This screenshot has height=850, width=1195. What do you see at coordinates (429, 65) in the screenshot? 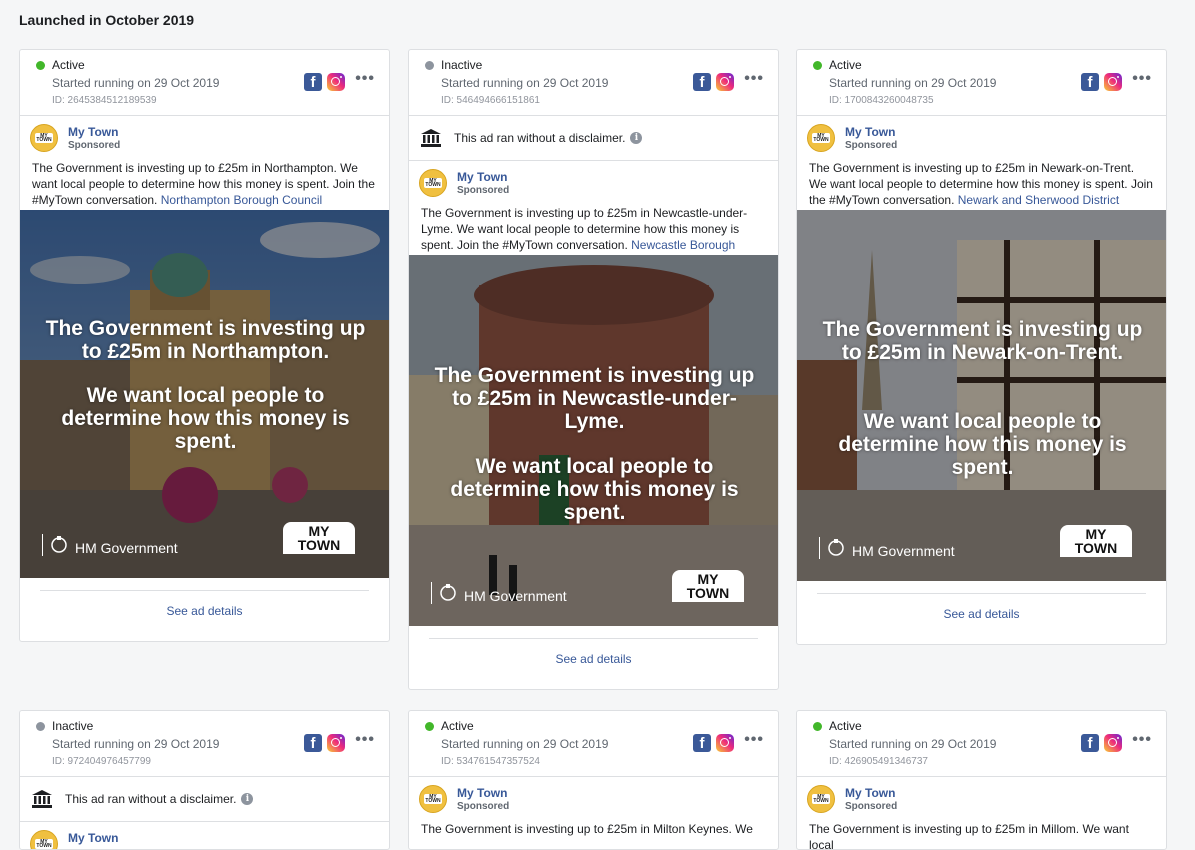
I see `status-dot-inactive` at bounding box center [429, 65].